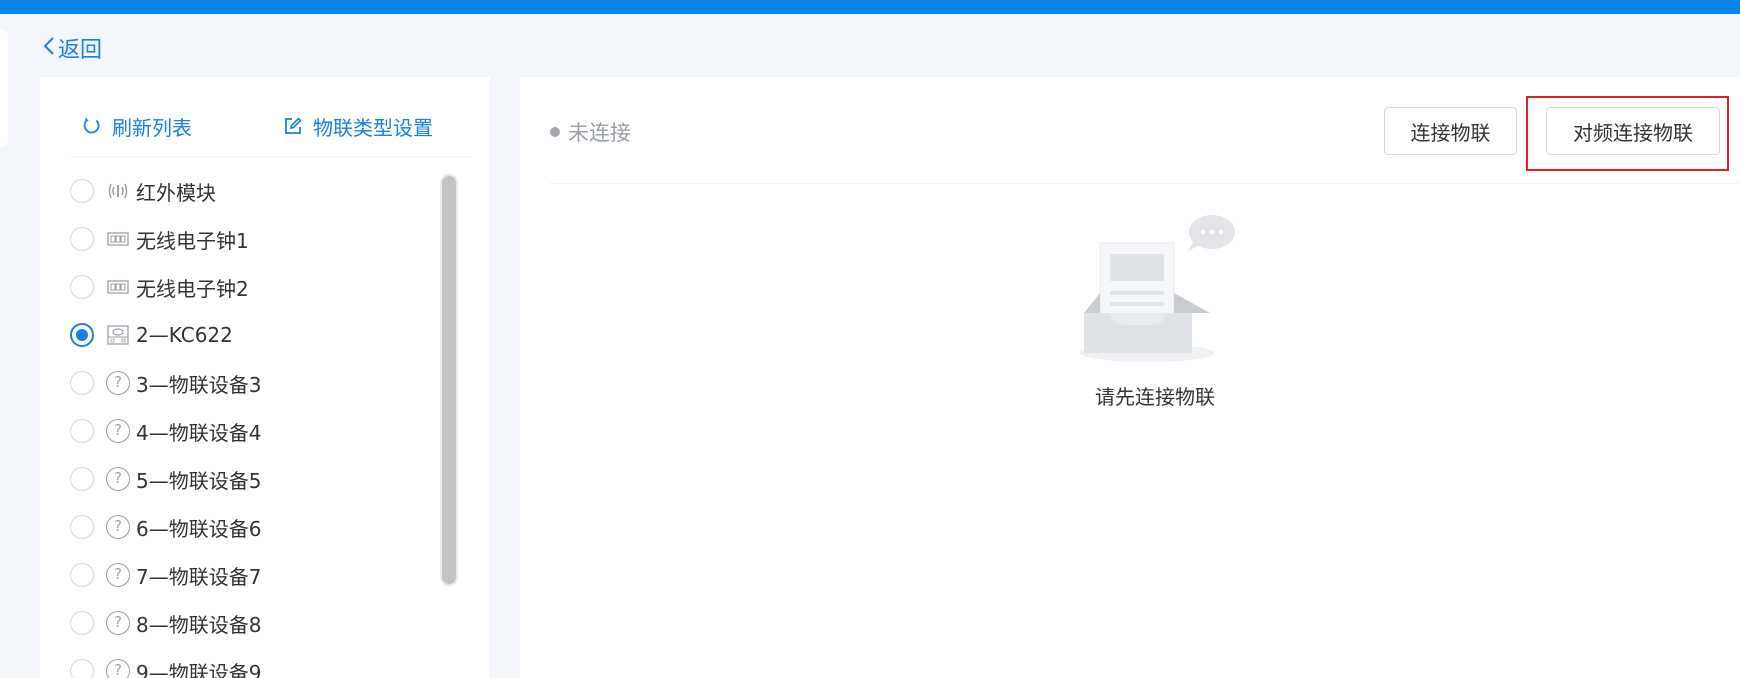 Image resolution: width=1740 pixels, height=678 pixels. I want to click on list-item: 红外模块, so click(255, 191).